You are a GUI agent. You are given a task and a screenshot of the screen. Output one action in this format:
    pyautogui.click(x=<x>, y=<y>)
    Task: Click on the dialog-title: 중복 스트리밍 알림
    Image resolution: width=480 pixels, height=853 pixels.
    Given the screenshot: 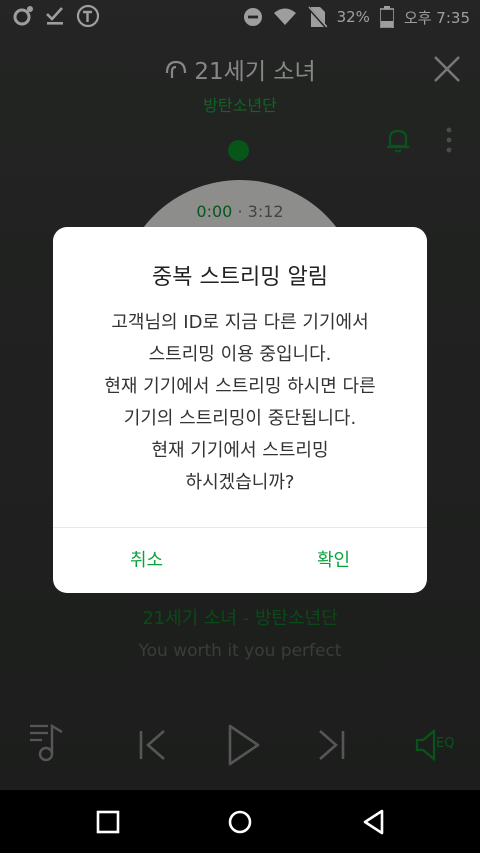 What is the action you would take?
    pyautogui.click(x=240, y=277)
    